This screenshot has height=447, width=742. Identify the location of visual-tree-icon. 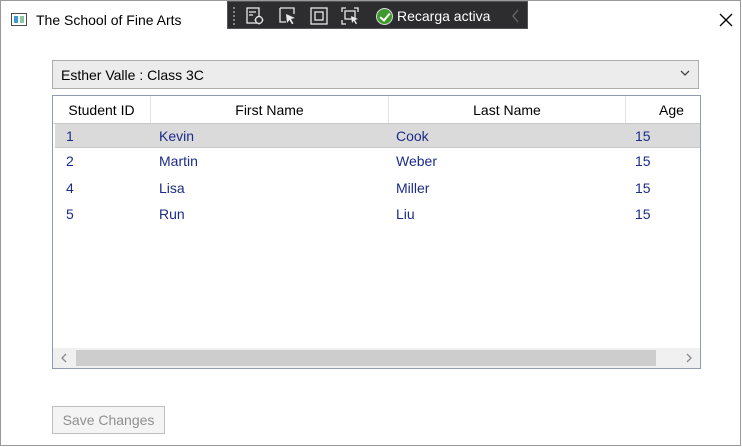
(255, 16).